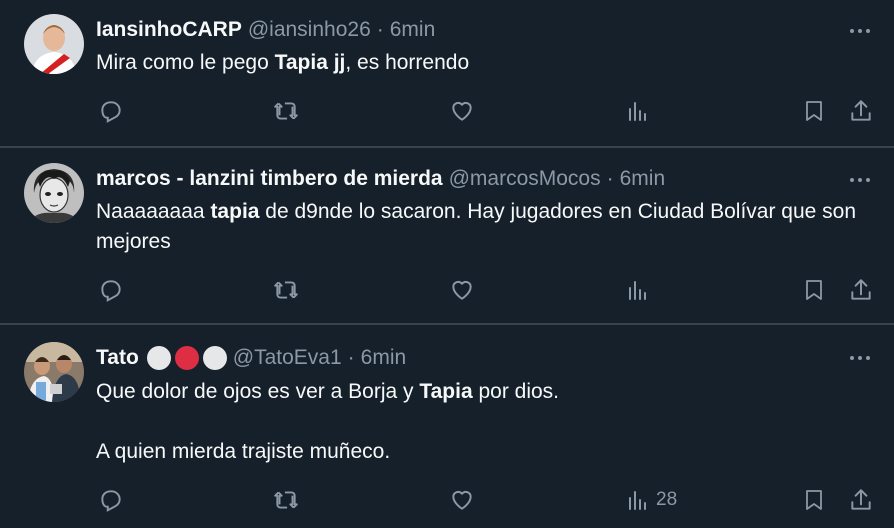 This screenshot has height=528, width=894. I want to click on tweet-header: Tato @TatoEva1 · 6min, so click(251, 358).